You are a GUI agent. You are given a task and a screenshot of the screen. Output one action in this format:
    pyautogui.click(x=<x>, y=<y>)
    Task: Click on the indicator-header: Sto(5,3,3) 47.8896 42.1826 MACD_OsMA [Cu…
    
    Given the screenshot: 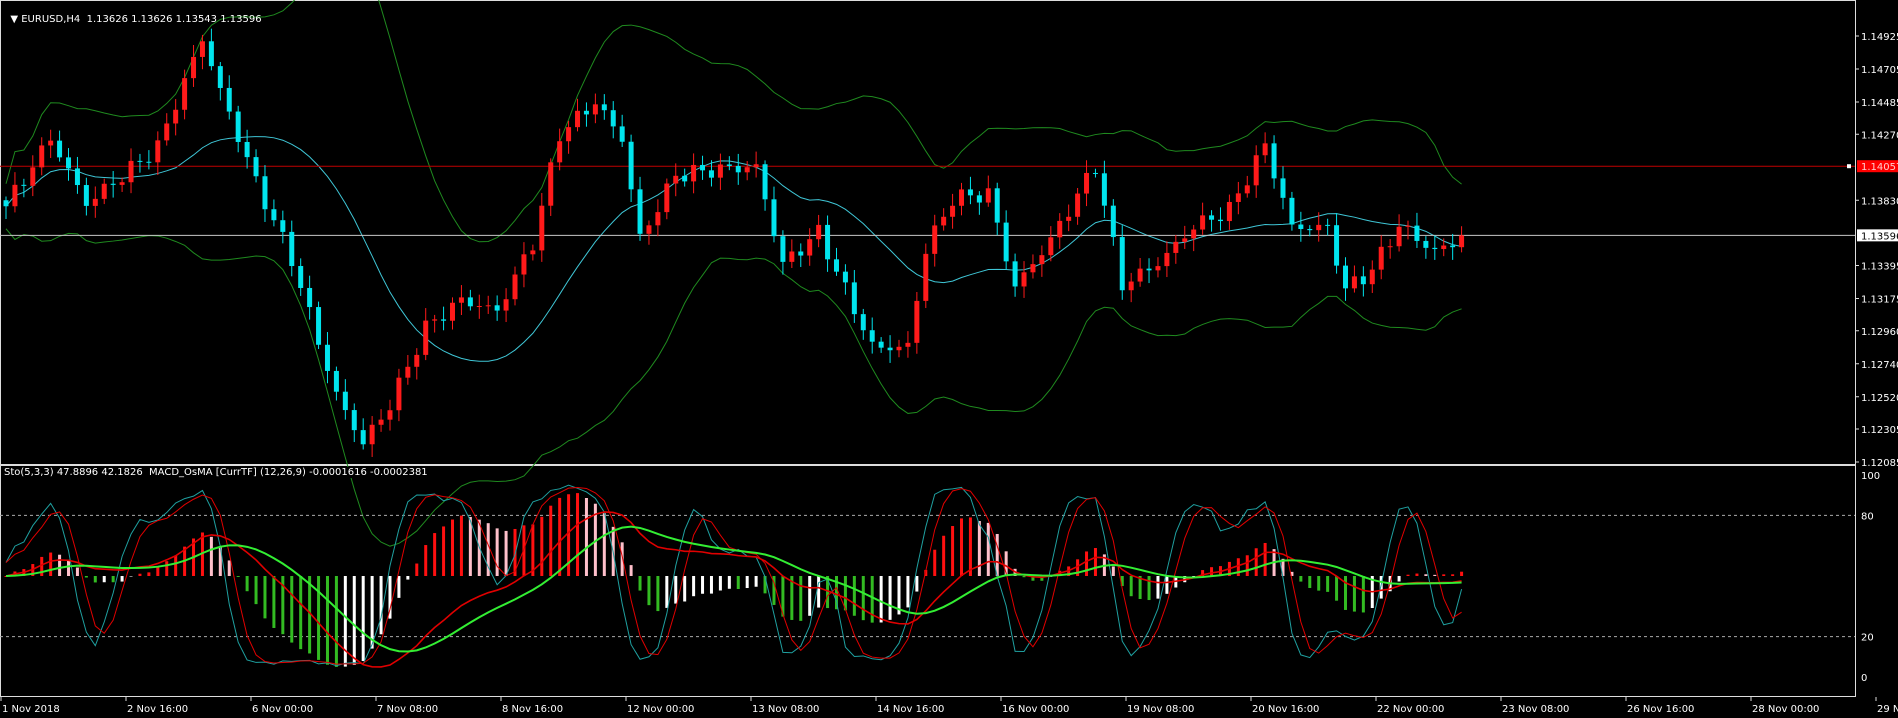 What is the action you would take?
    pyautogui.click(x=216, y=472)
    